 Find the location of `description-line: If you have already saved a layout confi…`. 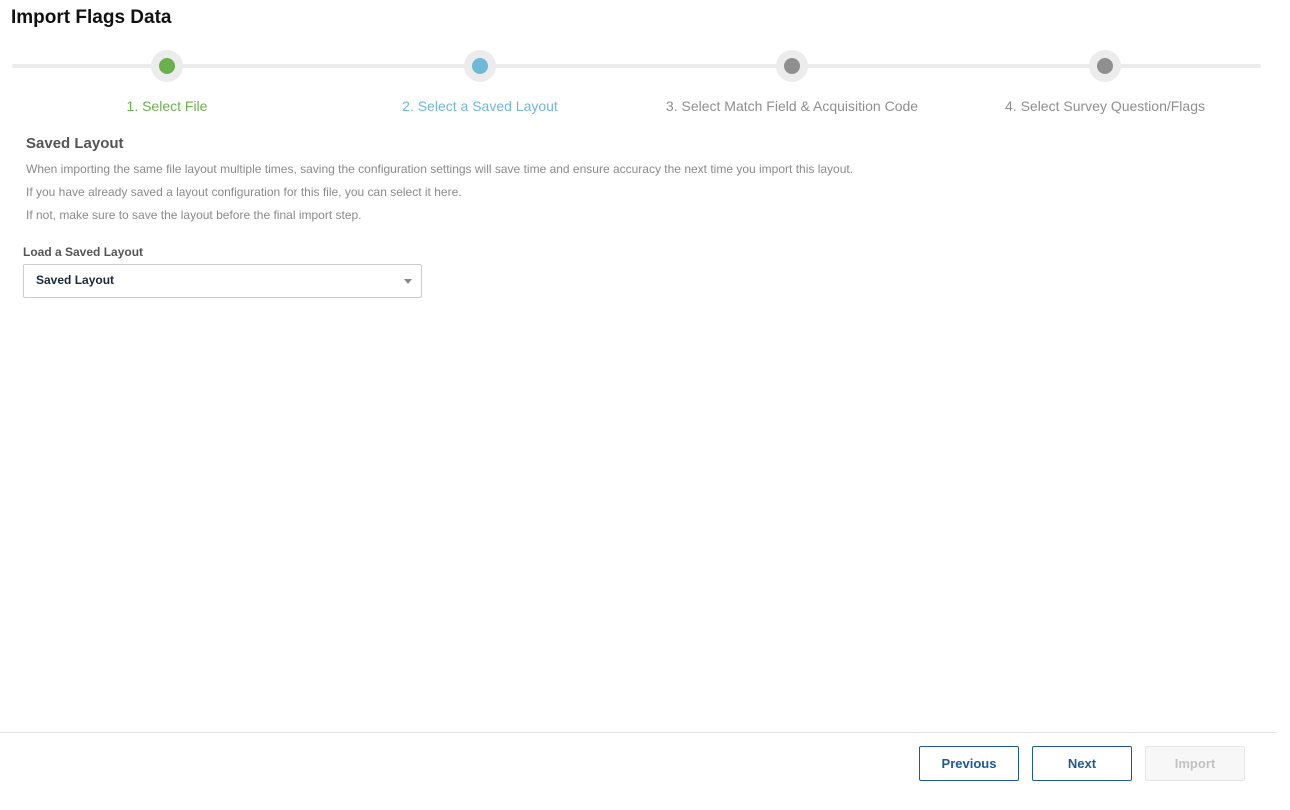

description-line: If you have already saved a layout confi… is located at coordinates (244, 192).